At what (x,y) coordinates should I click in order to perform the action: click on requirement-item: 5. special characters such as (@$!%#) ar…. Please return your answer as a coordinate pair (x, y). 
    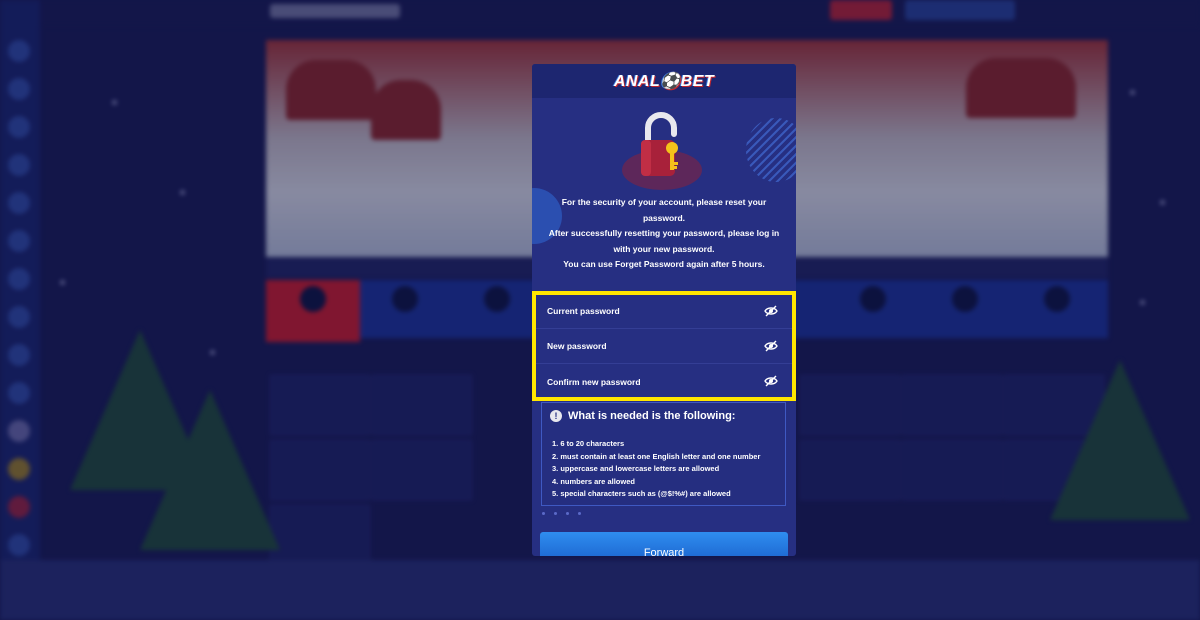
    Looking at the image, I should click on (641, 494).